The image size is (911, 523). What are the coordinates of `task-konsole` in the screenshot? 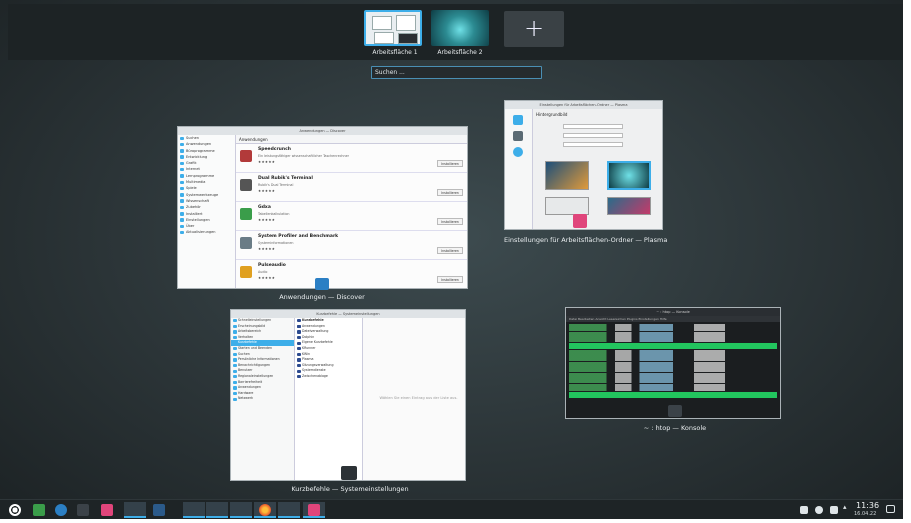 It's located at (289, 510).